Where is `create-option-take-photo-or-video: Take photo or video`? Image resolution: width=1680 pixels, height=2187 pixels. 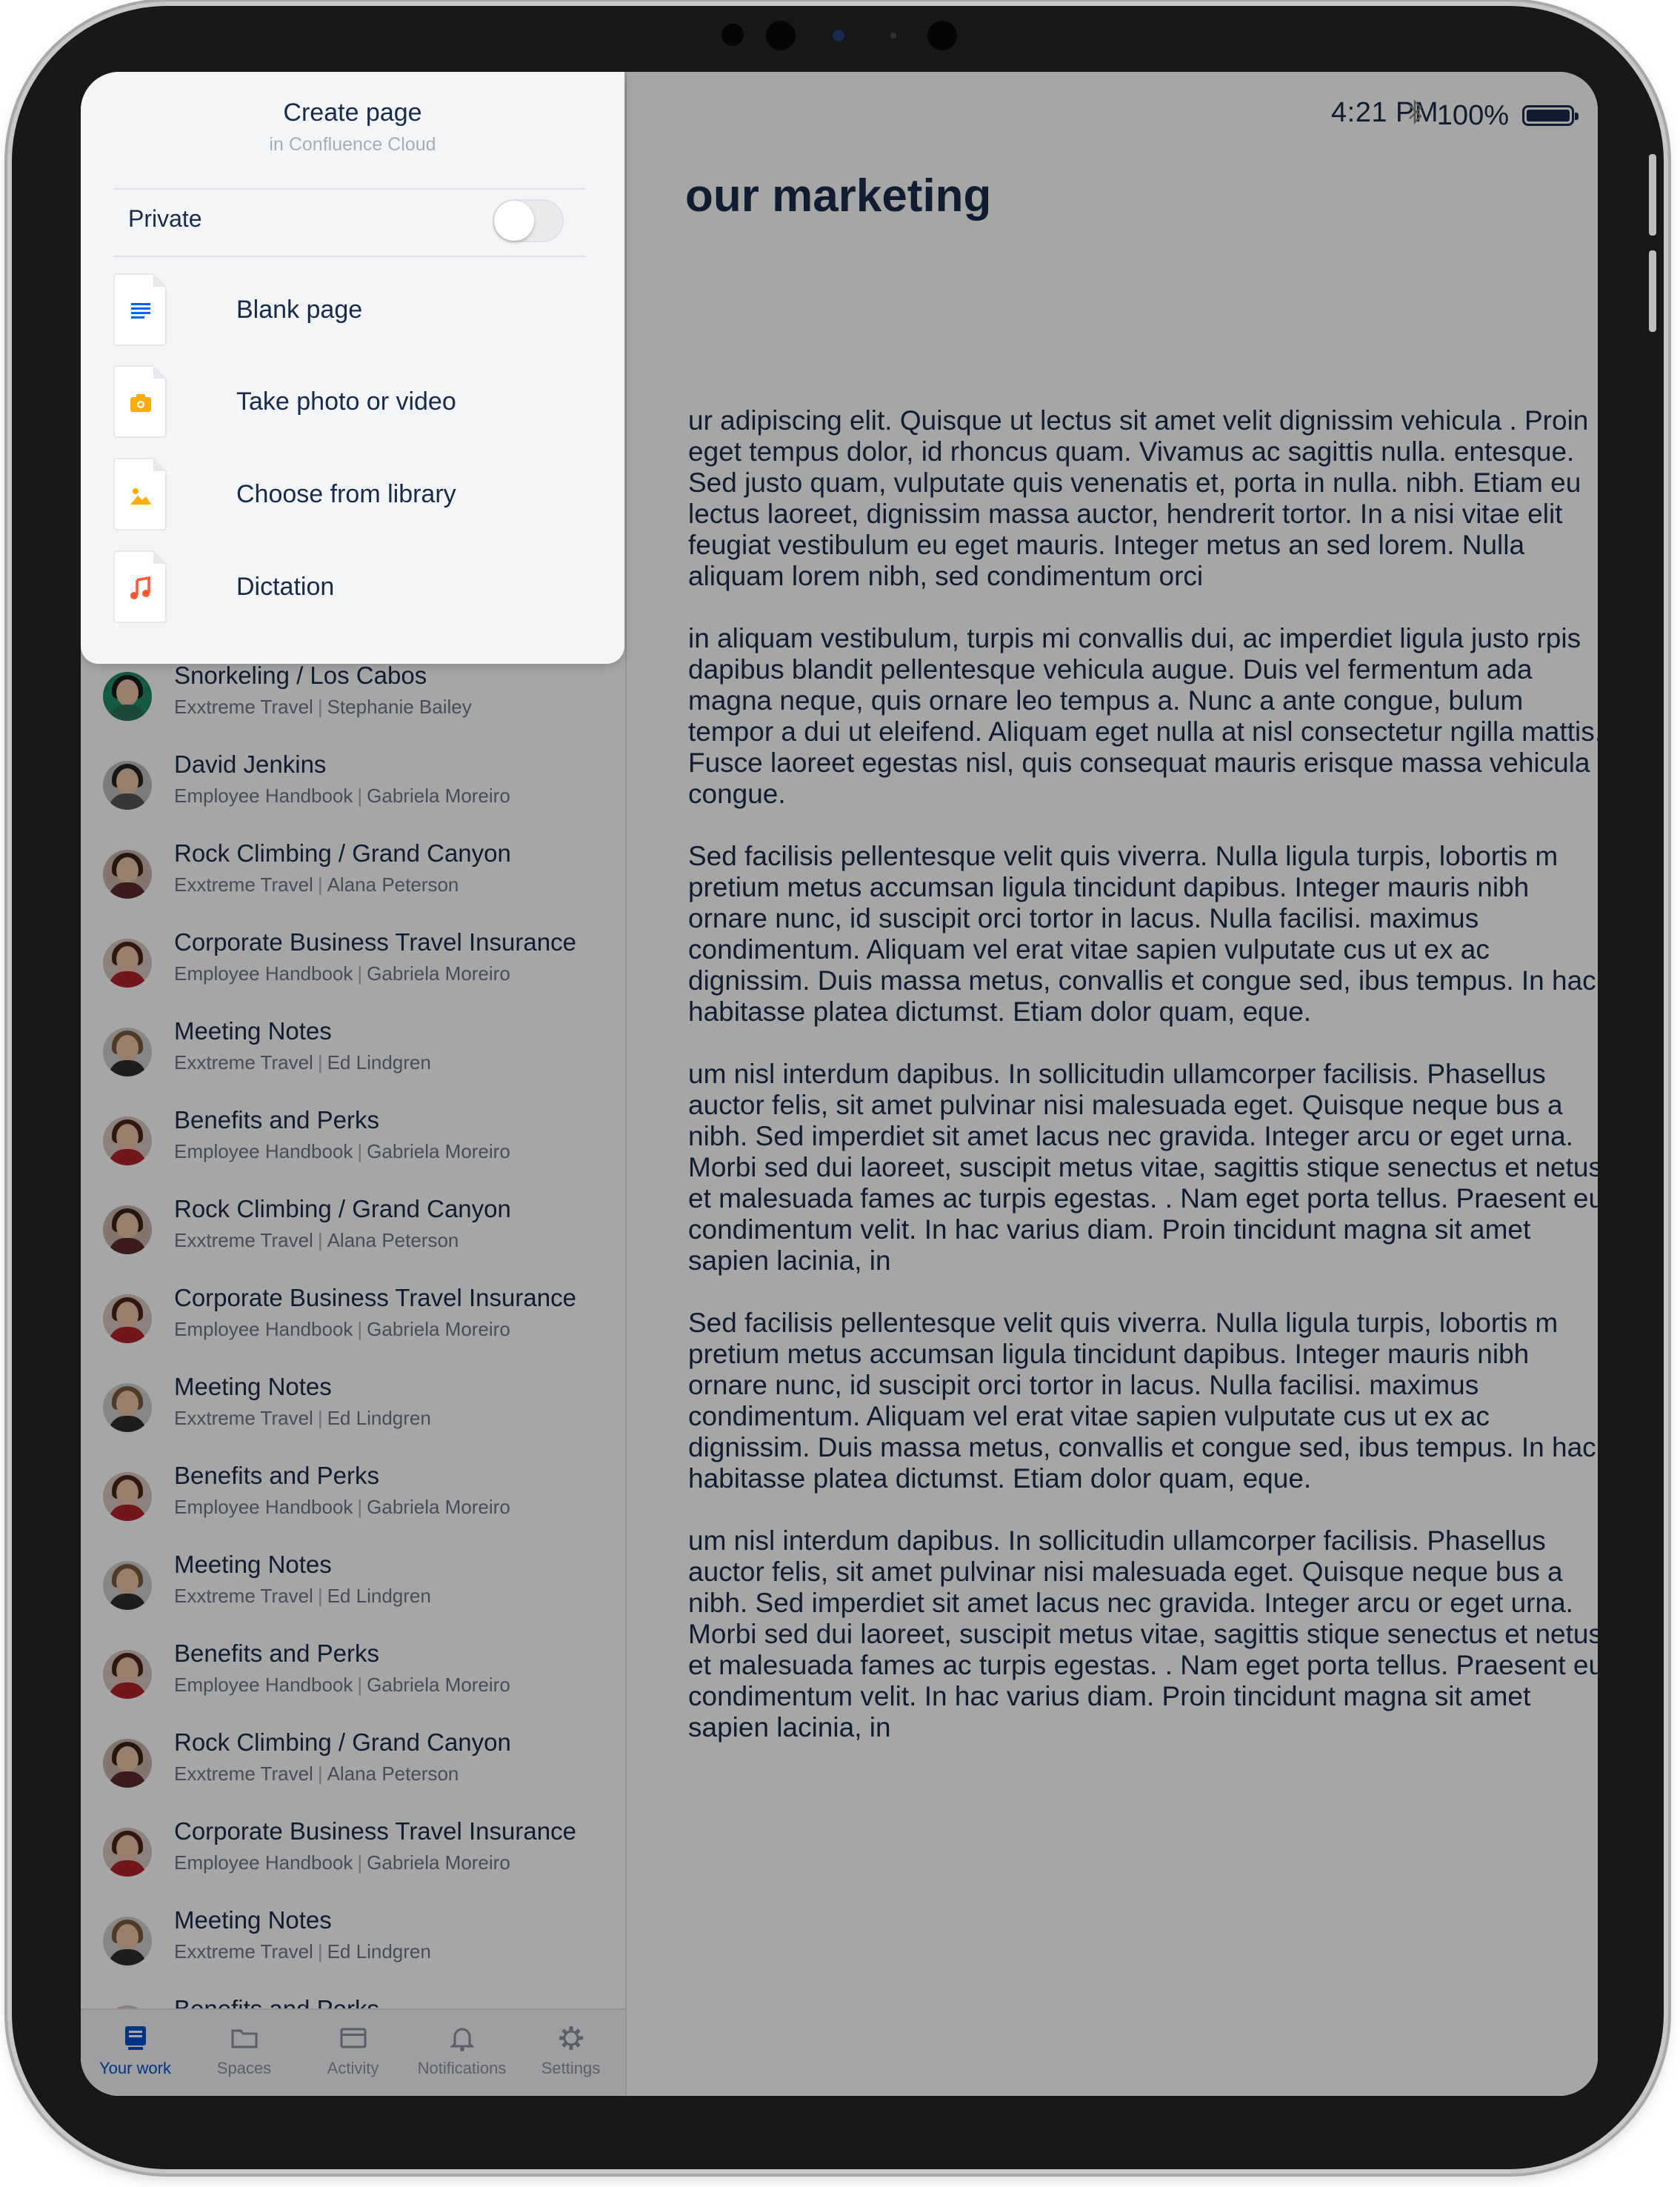 create-option-take-photo-or-video: Take photo or video is located at coordinates (349, 404).